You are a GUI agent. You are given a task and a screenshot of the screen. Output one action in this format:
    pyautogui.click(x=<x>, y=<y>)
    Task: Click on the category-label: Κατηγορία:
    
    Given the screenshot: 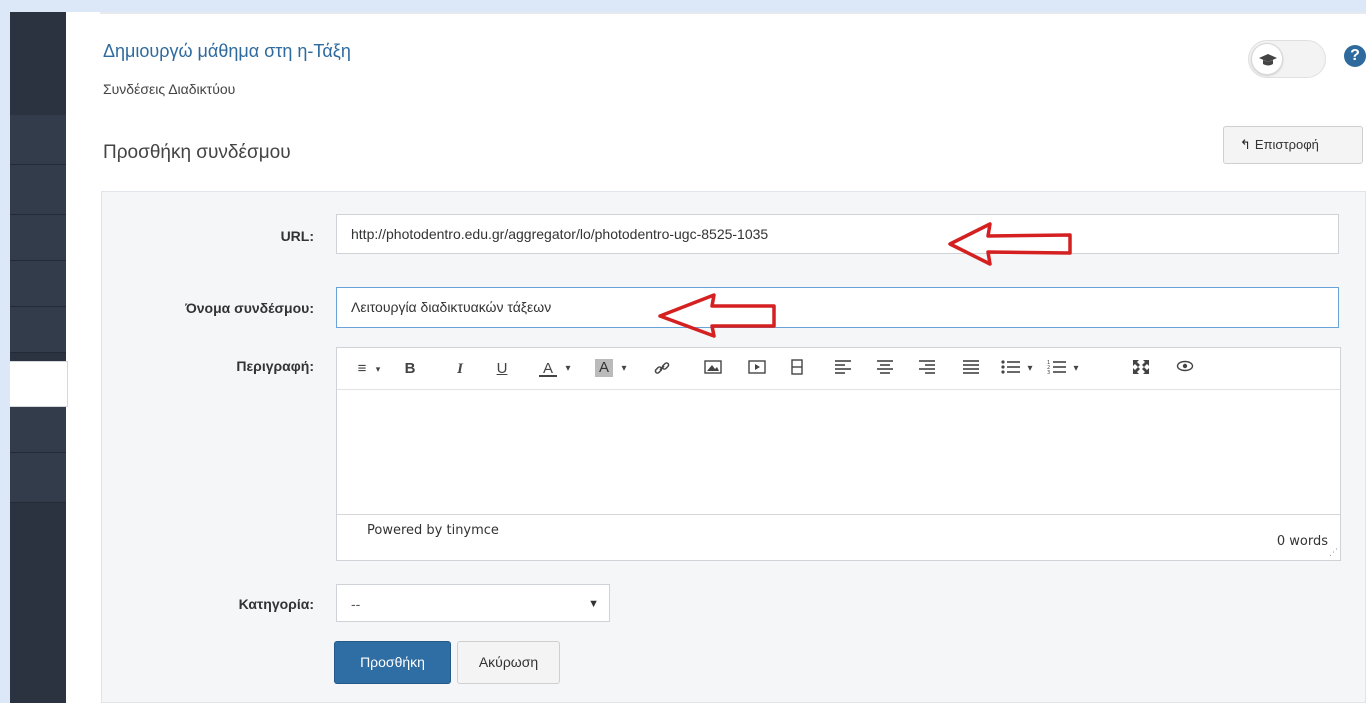 What is the action you would take?
    pyautogui.click(x=276, y=604)
    